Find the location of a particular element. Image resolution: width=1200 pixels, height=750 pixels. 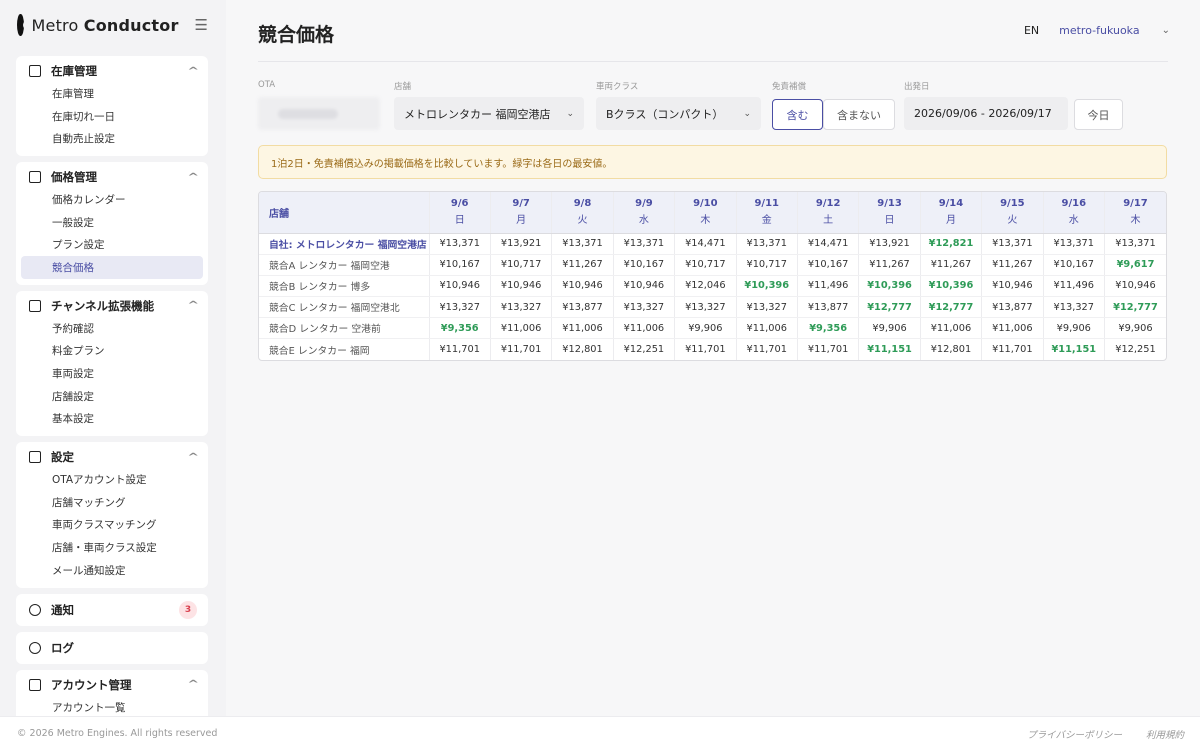

price-cell: ¥13,327 is located at coordinates (767, 307).